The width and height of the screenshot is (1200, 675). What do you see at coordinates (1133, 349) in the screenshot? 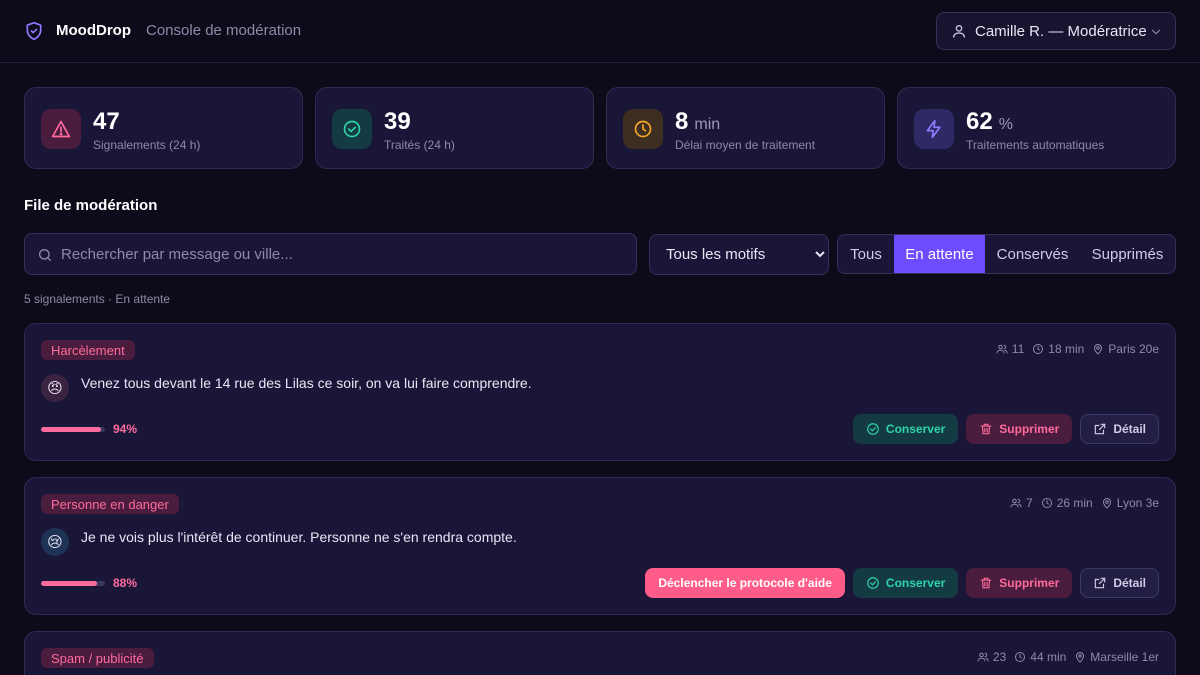
I see `report-city: Paris 20e` at bounding box center [1133, 349].